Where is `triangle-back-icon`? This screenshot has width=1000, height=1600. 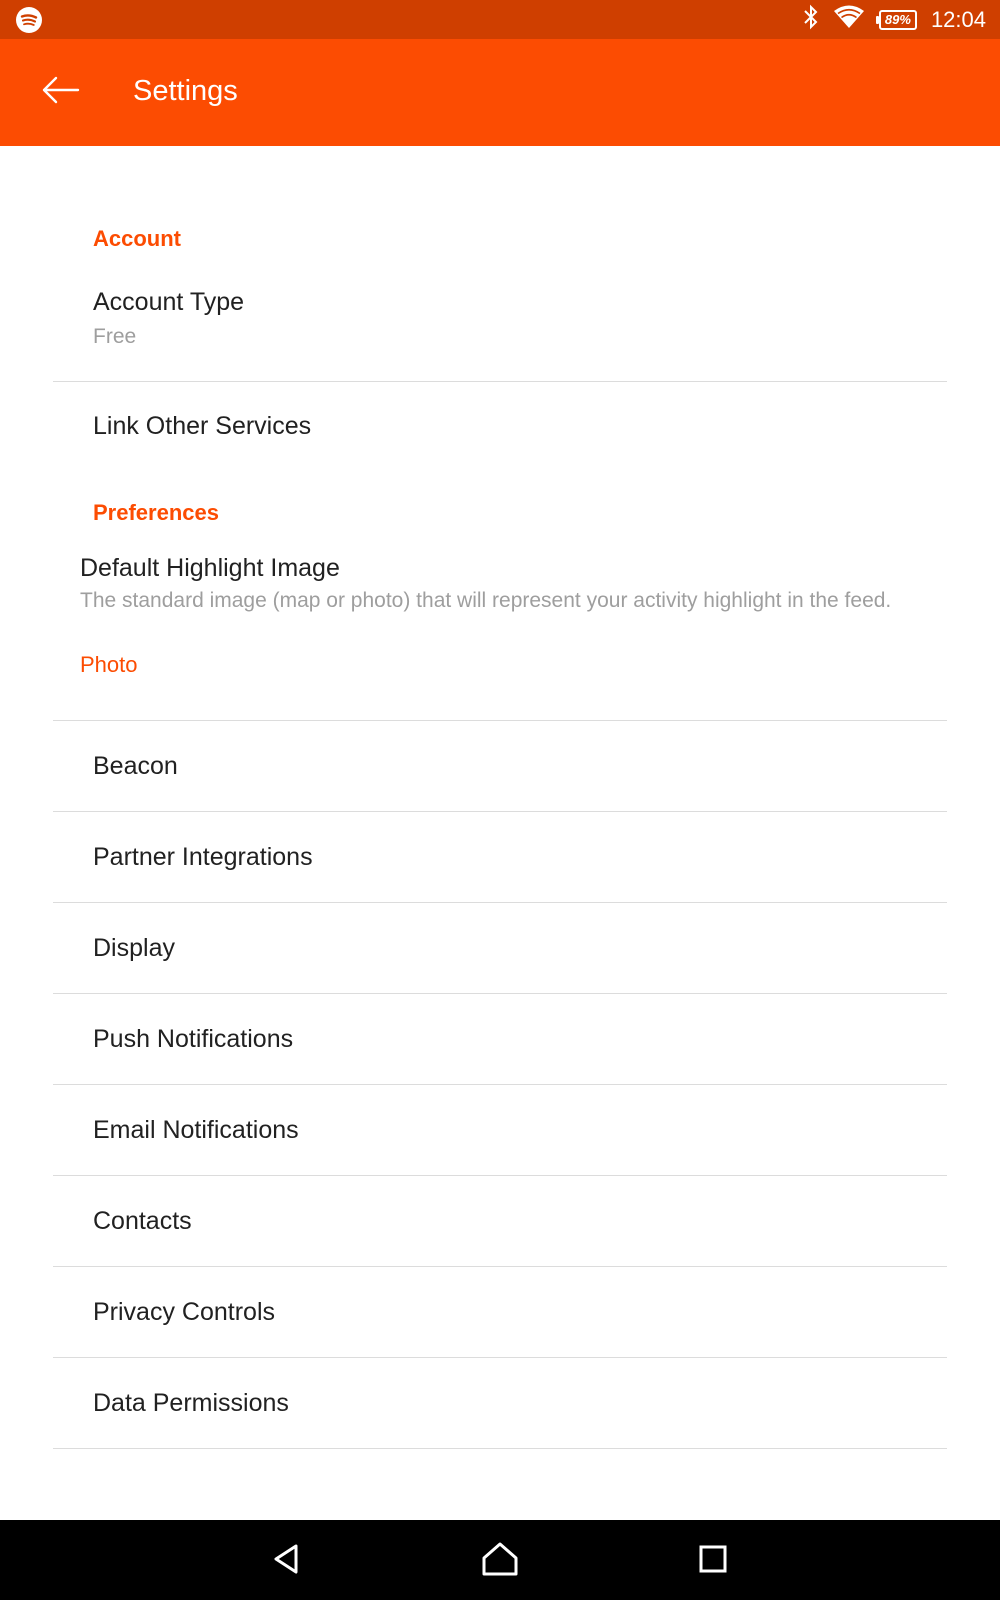 triangle-back-icon is located at coordinates (287, 1561).